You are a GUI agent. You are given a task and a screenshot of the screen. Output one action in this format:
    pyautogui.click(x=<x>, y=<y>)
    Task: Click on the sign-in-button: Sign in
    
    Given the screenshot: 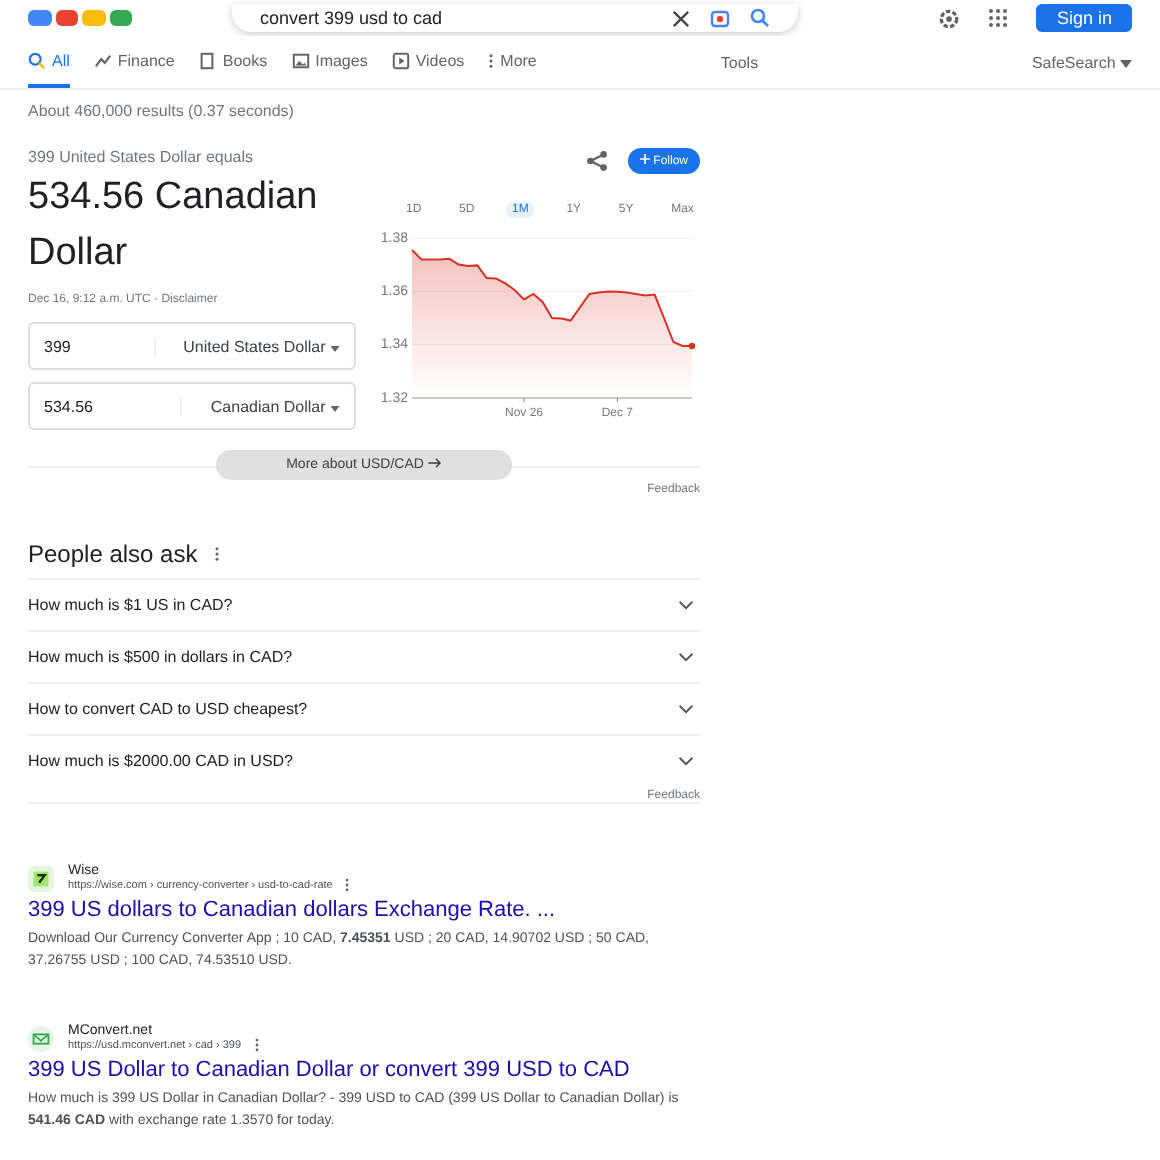 What is the action you would take?
    pyautogui.click(x=1084, y=18)
    